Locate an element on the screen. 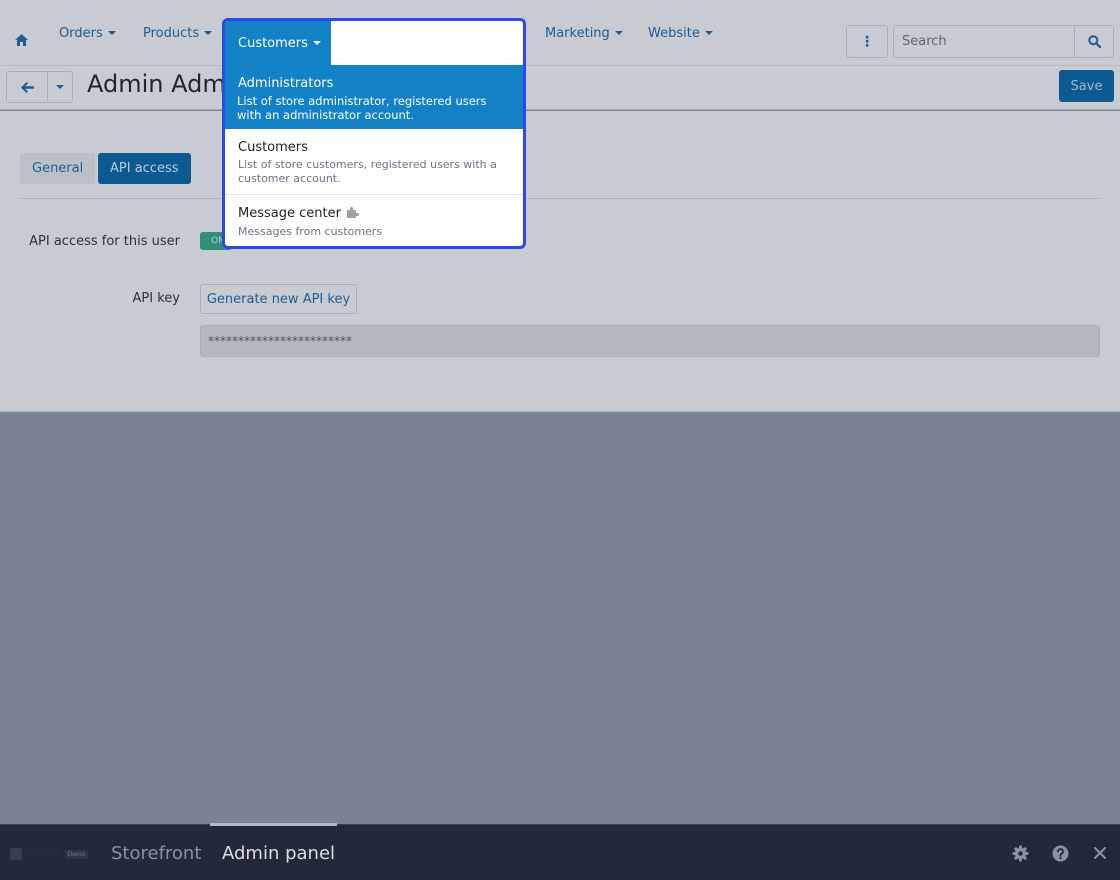  kebab-icon: ⋮ is located at coordinates (867, 41).